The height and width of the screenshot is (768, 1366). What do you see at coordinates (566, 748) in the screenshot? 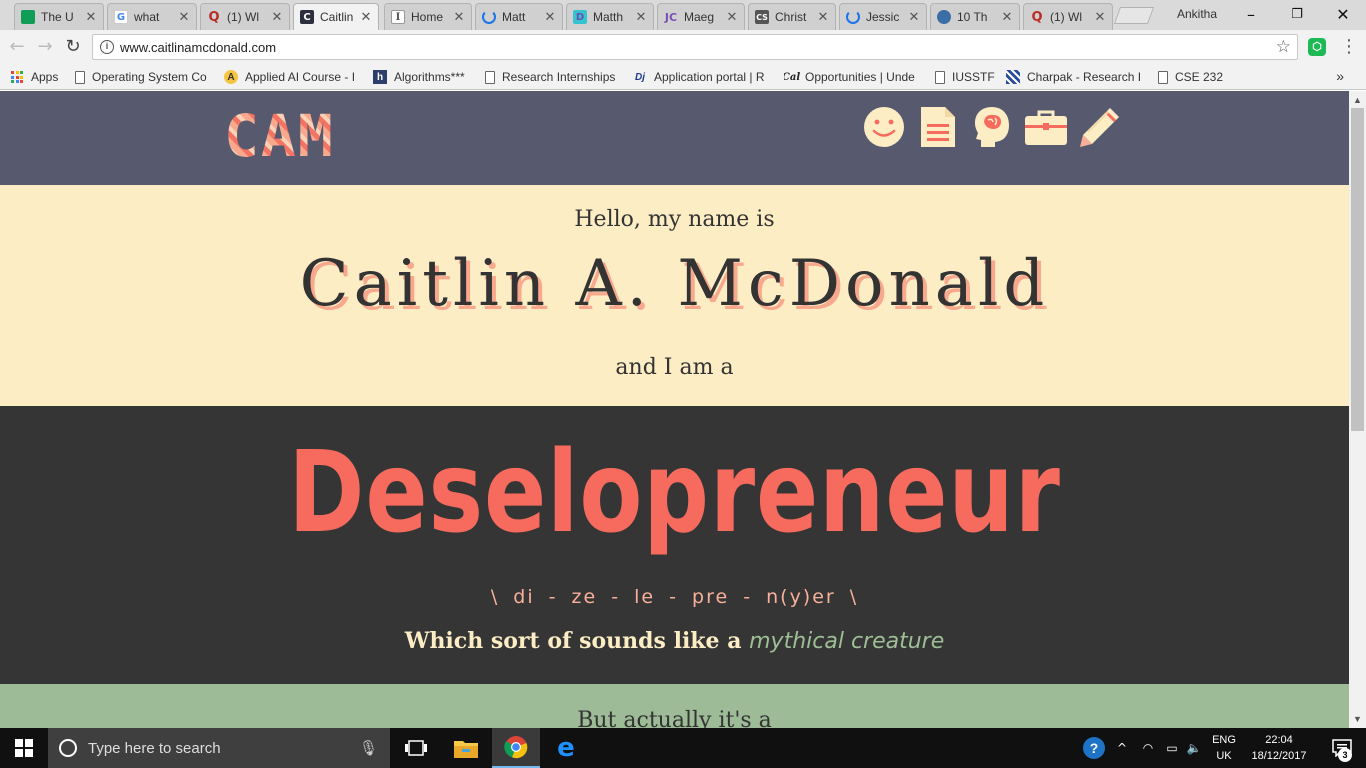
I see `edge-icon: e` at bounding box center [566, 748].